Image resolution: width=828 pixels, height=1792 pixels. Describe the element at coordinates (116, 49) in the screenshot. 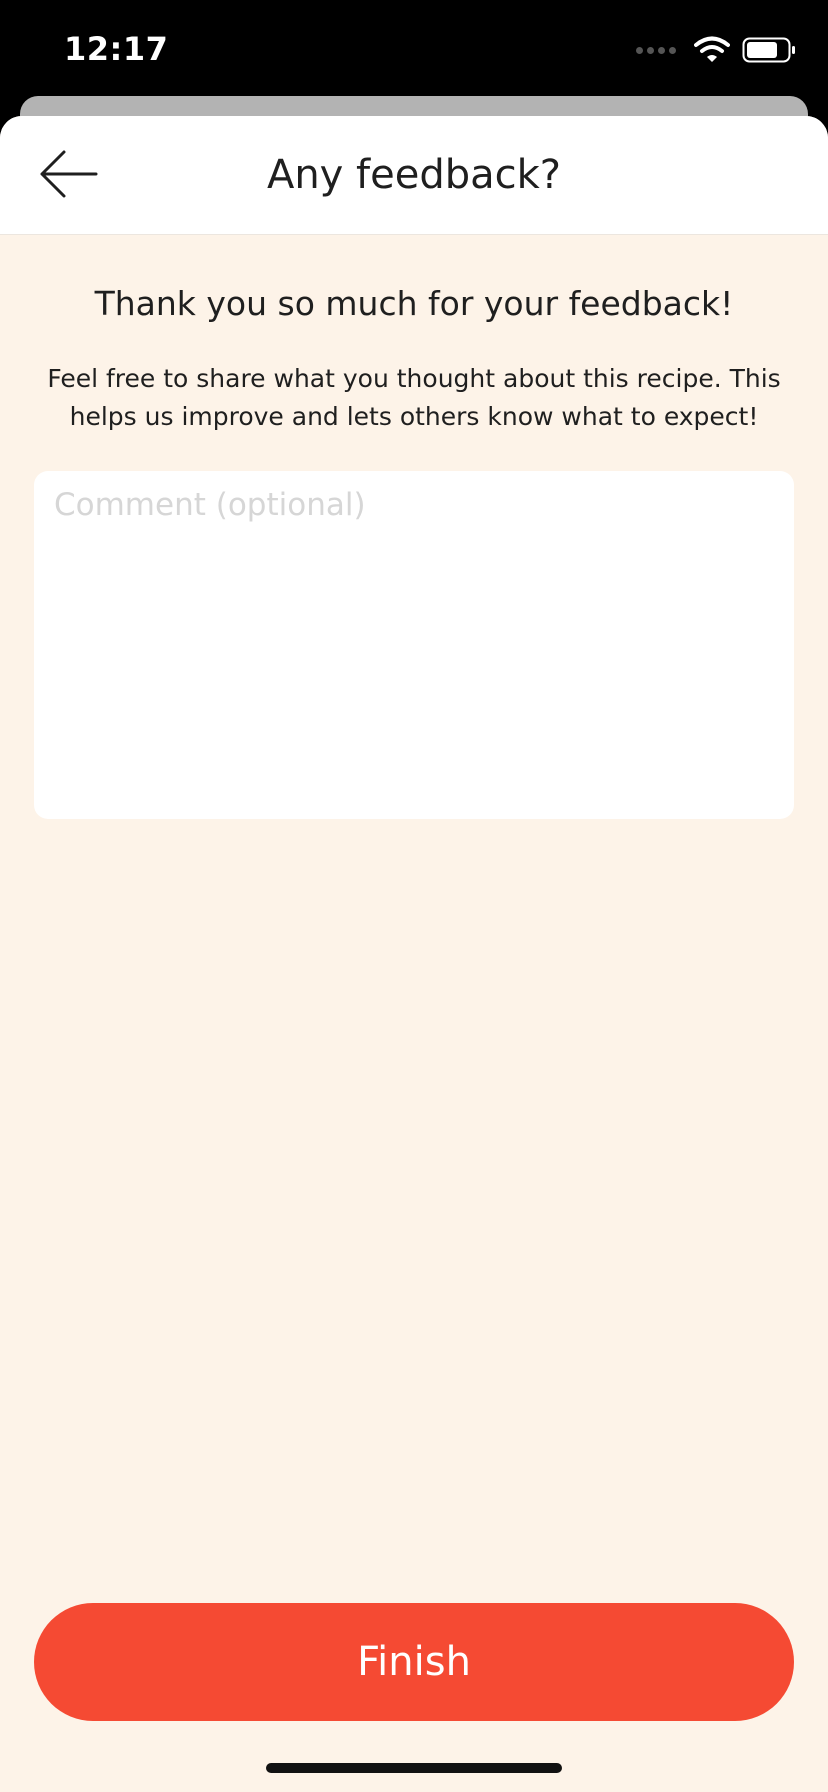

I see `status-time: 12:17` at that location.